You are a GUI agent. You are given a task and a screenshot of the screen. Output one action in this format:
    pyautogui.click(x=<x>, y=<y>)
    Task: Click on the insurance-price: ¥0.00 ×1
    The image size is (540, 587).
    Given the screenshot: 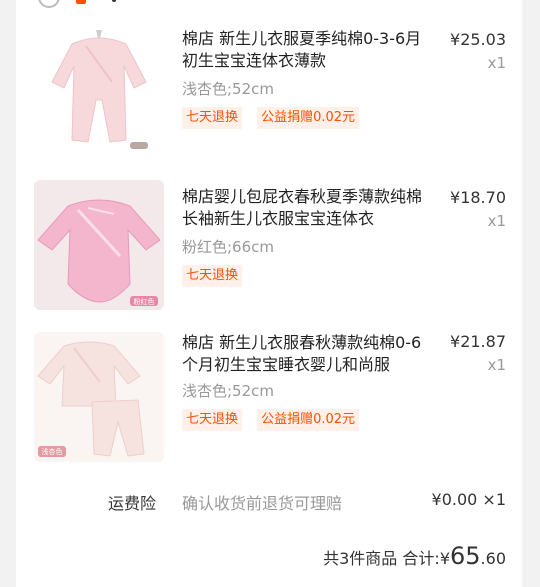 What is the action you would take?
    pyautogui.click(x=468, y=499)
    